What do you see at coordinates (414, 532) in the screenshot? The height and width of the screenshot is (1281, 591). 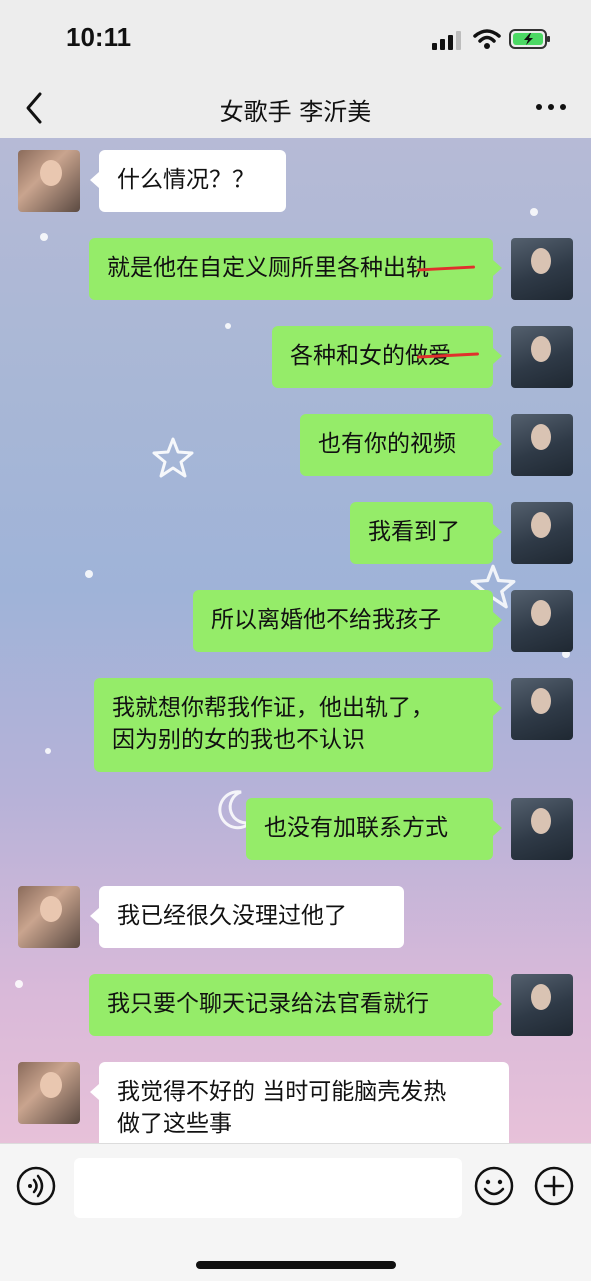 I see `message-text: 我看到了` at bounding box center [414, 532].